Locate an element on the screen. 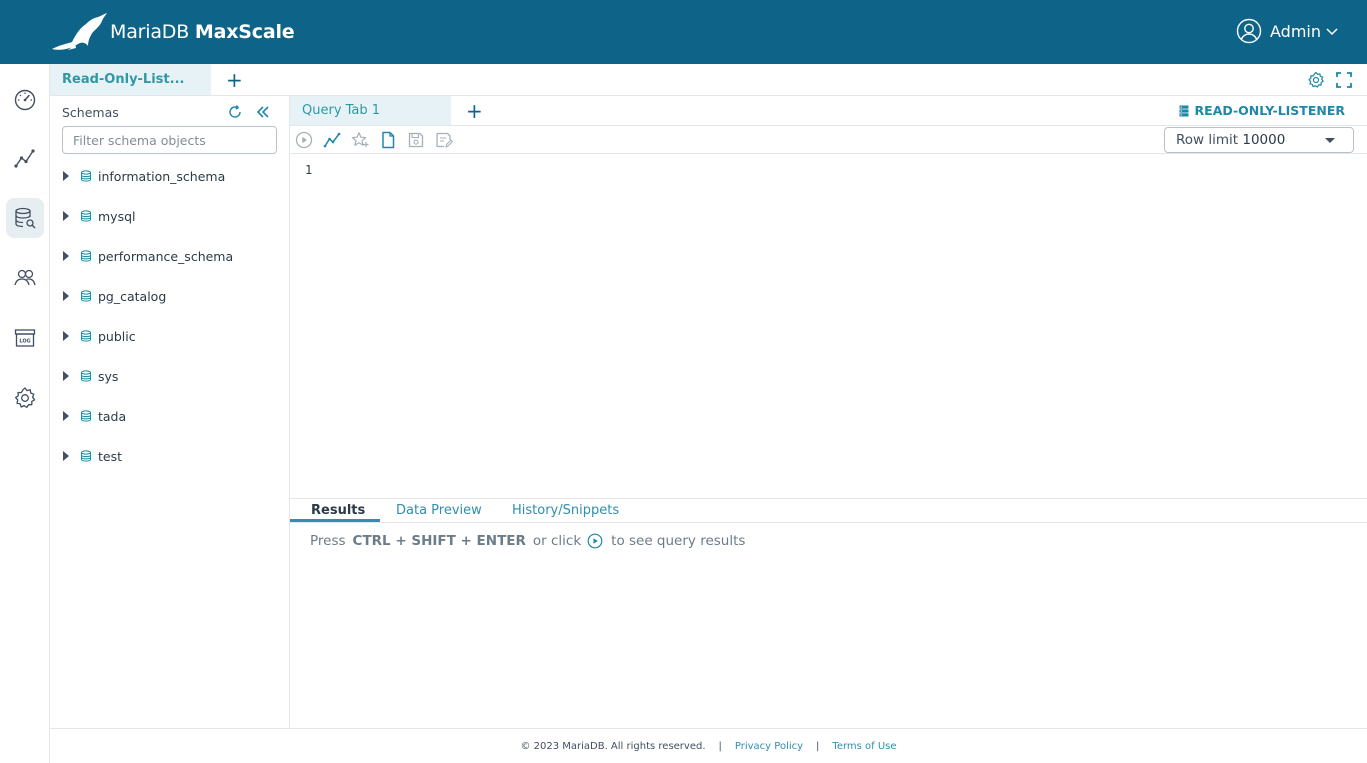 This screenshot has width=1367, height=763. app-bar: MariaDB MaxScale Admin is located at coordinates (683, 32).